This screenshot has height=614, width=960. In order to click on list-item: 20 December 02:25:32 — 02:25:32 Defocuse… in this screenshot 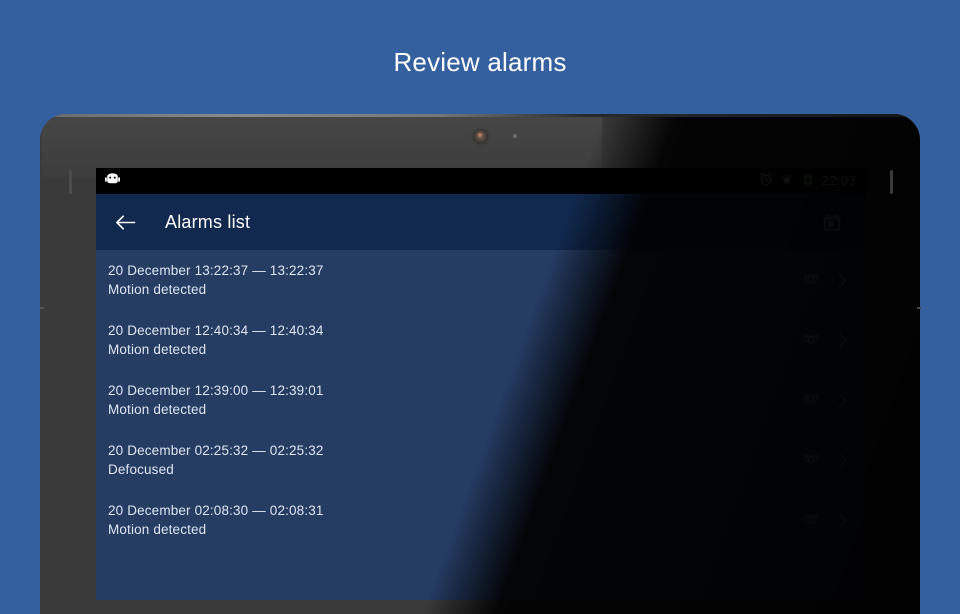, I will do `click(481, 460)`.